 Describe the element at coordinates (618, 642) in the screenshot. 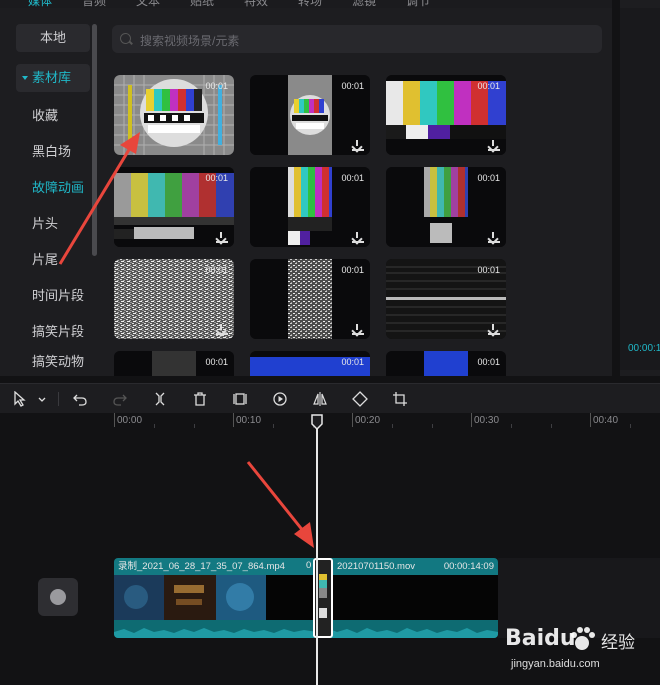

I see `watermark-brand-cn: 经验` at that location.